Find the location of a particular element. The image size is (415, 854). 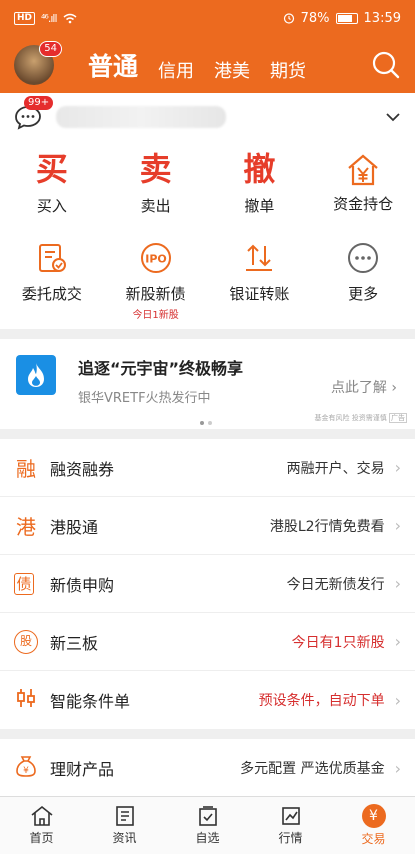

market-icon is located at coordinates (290, 816).